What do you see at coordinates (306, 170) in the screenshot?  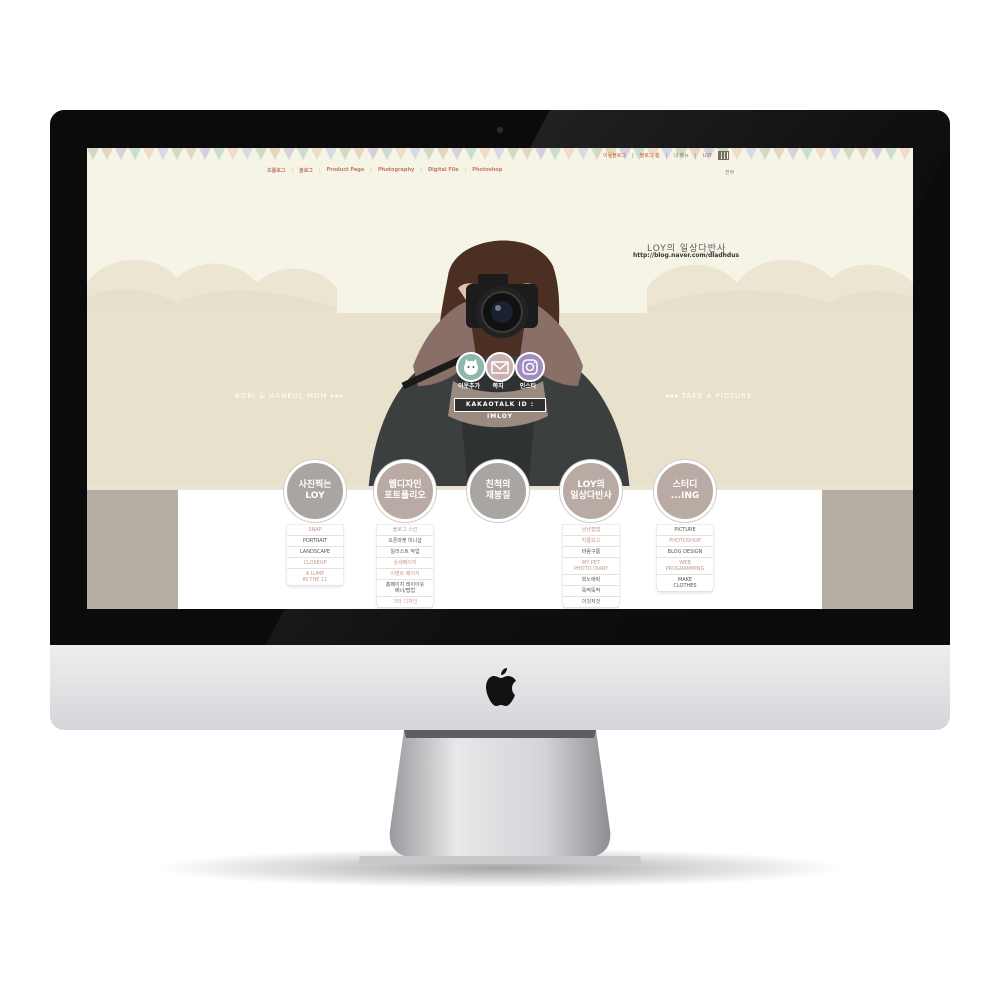 I see `nav-link-blog: 블로그` at bounding box center [306, 170].